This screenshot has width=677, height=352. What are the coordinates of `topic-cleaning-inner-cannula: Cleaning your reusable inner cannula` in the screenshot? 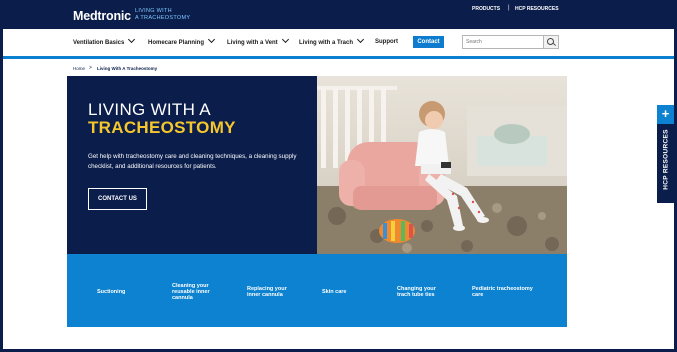 It's located at (198, 292).